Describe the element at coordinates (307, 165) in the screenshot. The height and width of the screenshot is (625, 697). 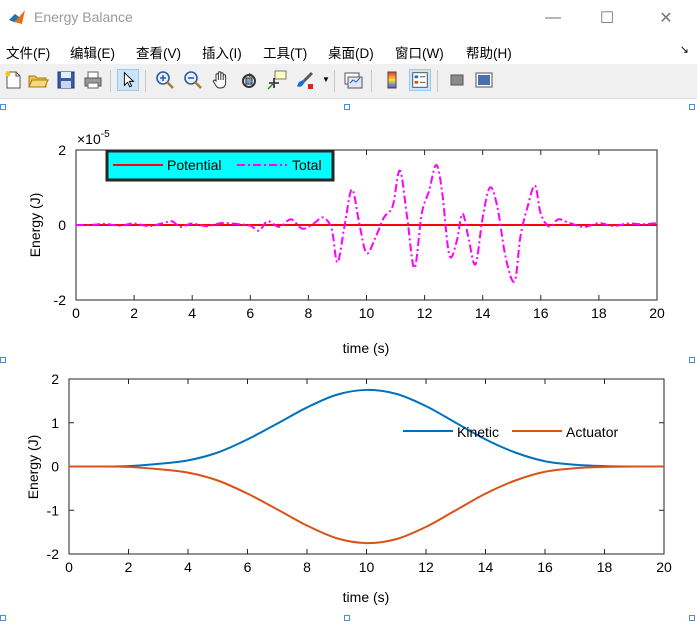
I see `legend-label-total: Total` at that location.